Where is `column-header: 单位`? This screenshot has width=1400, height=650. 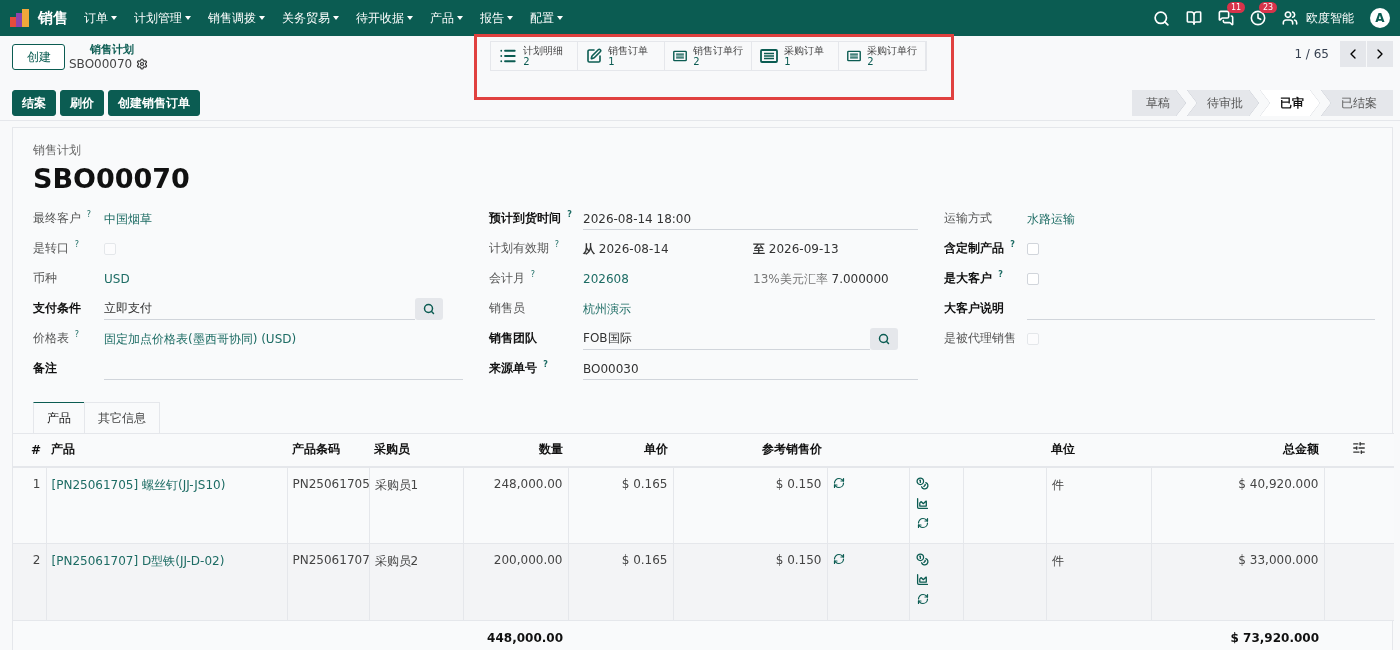
column-header: 单位 is located at coordinates (1098, 450).